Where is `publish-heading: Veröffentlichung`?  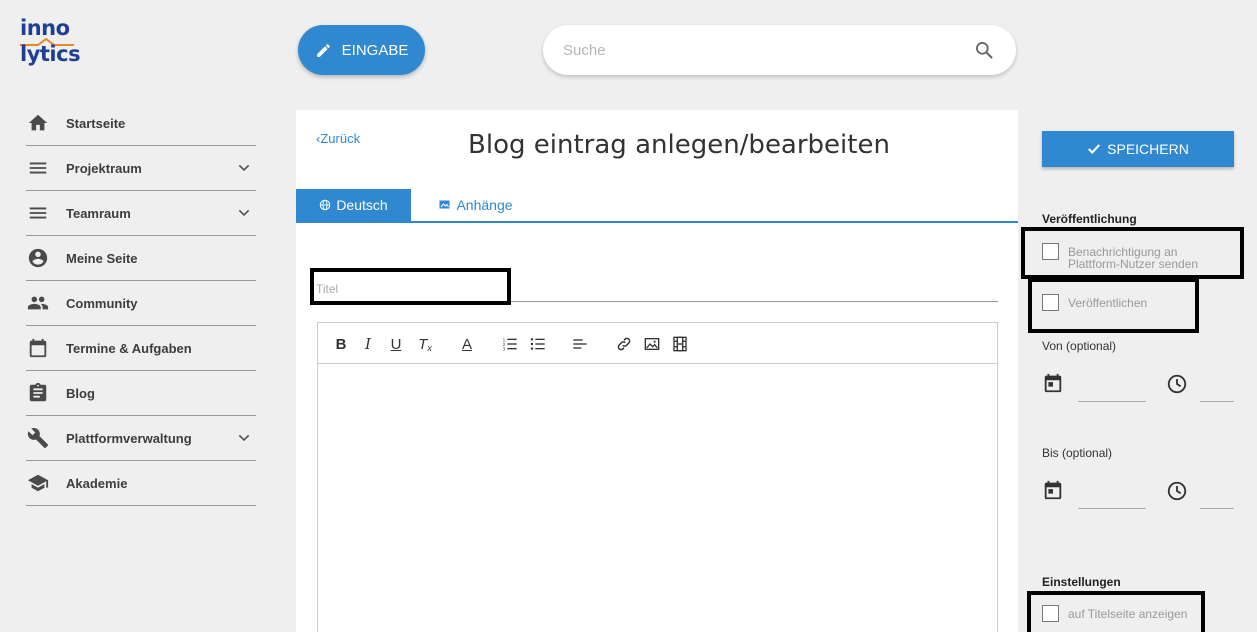 publish-heading: Veröffentlichung is located at coordinates (1089, 219).